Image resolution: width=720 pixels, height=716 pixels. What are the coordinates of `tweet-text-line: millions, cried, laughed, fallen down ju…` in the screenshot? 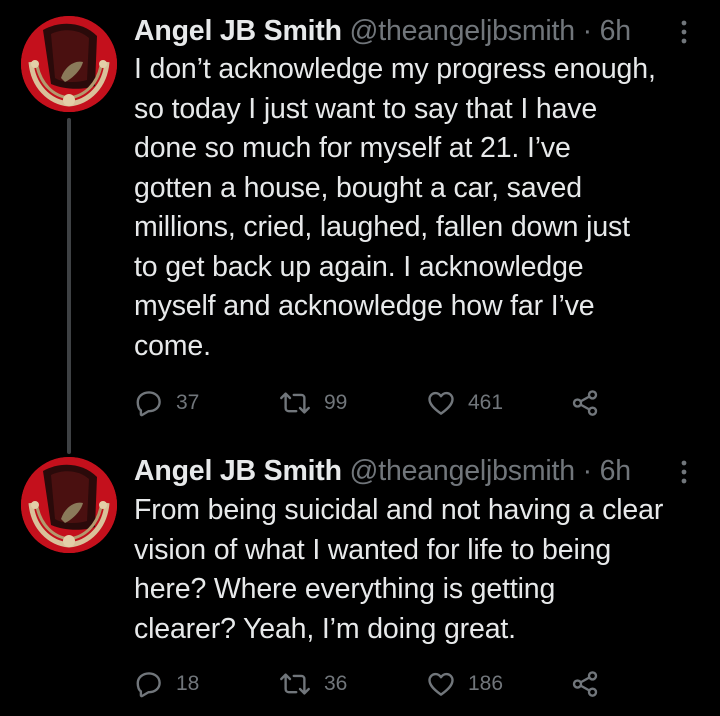 It's located at (382, 227).